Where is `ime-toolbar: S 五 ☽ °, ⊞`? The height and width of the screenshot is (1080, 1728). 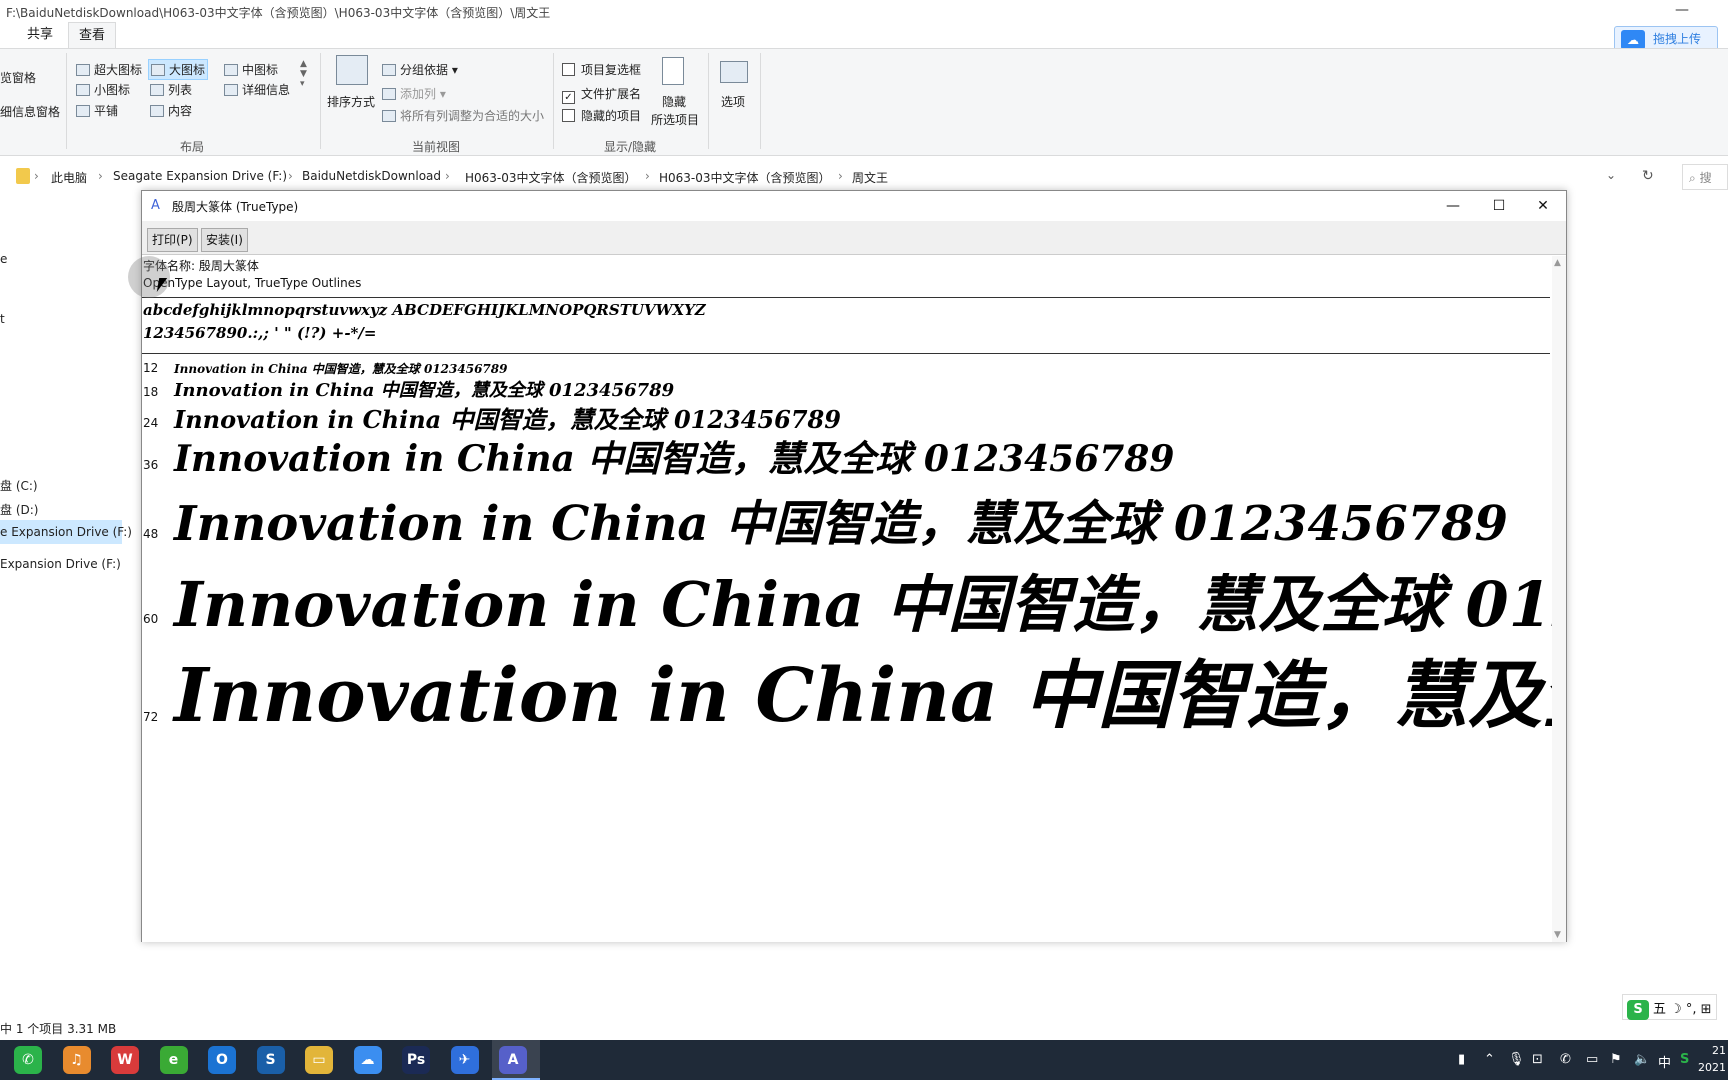
ime-toolbar: S 五 ☽ °, ⊞ is located at coordinates (1669, 1007).